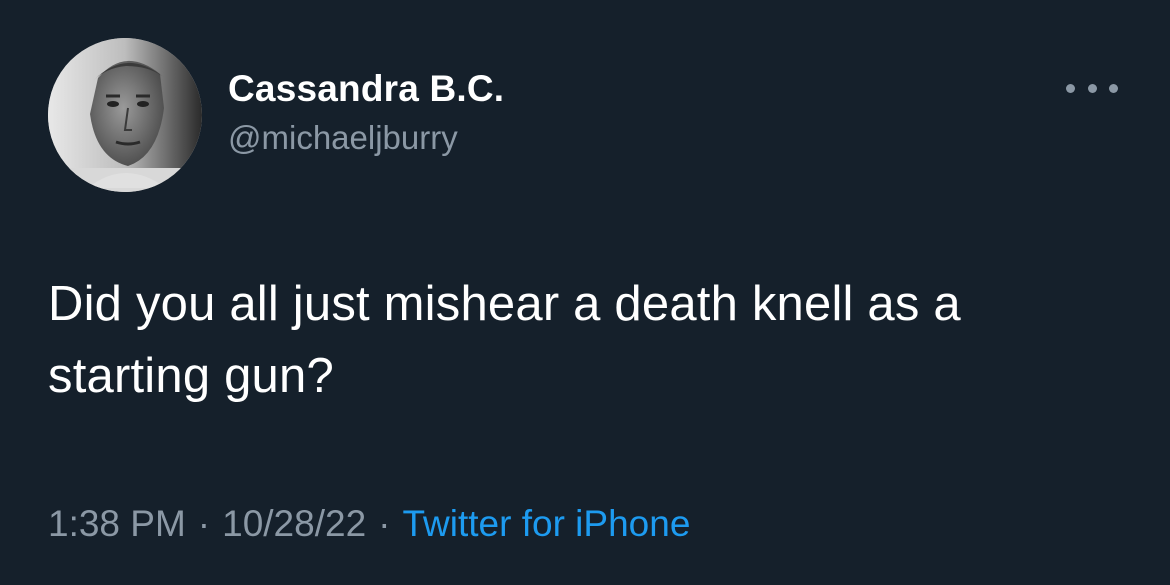  What do you see at coordinates (117, 523) in the screenshot?
I see `tweet-time: 1:38 PM` at bounding box center [117, 523].